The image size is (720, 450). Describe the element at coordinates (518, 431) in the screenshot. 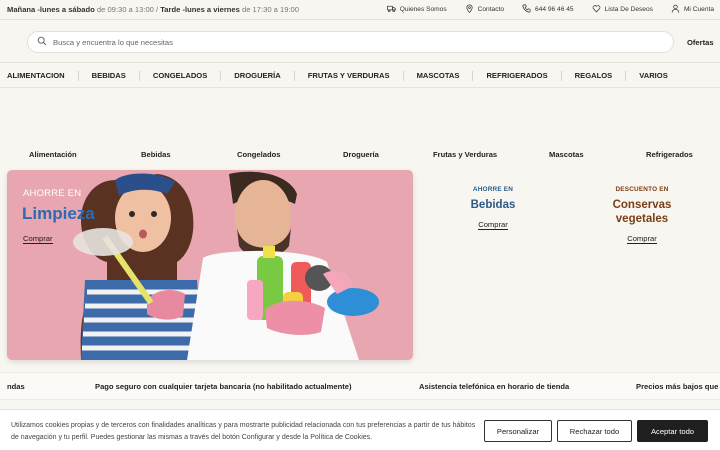

I see `personalizar-button: Personalizar` at that location.